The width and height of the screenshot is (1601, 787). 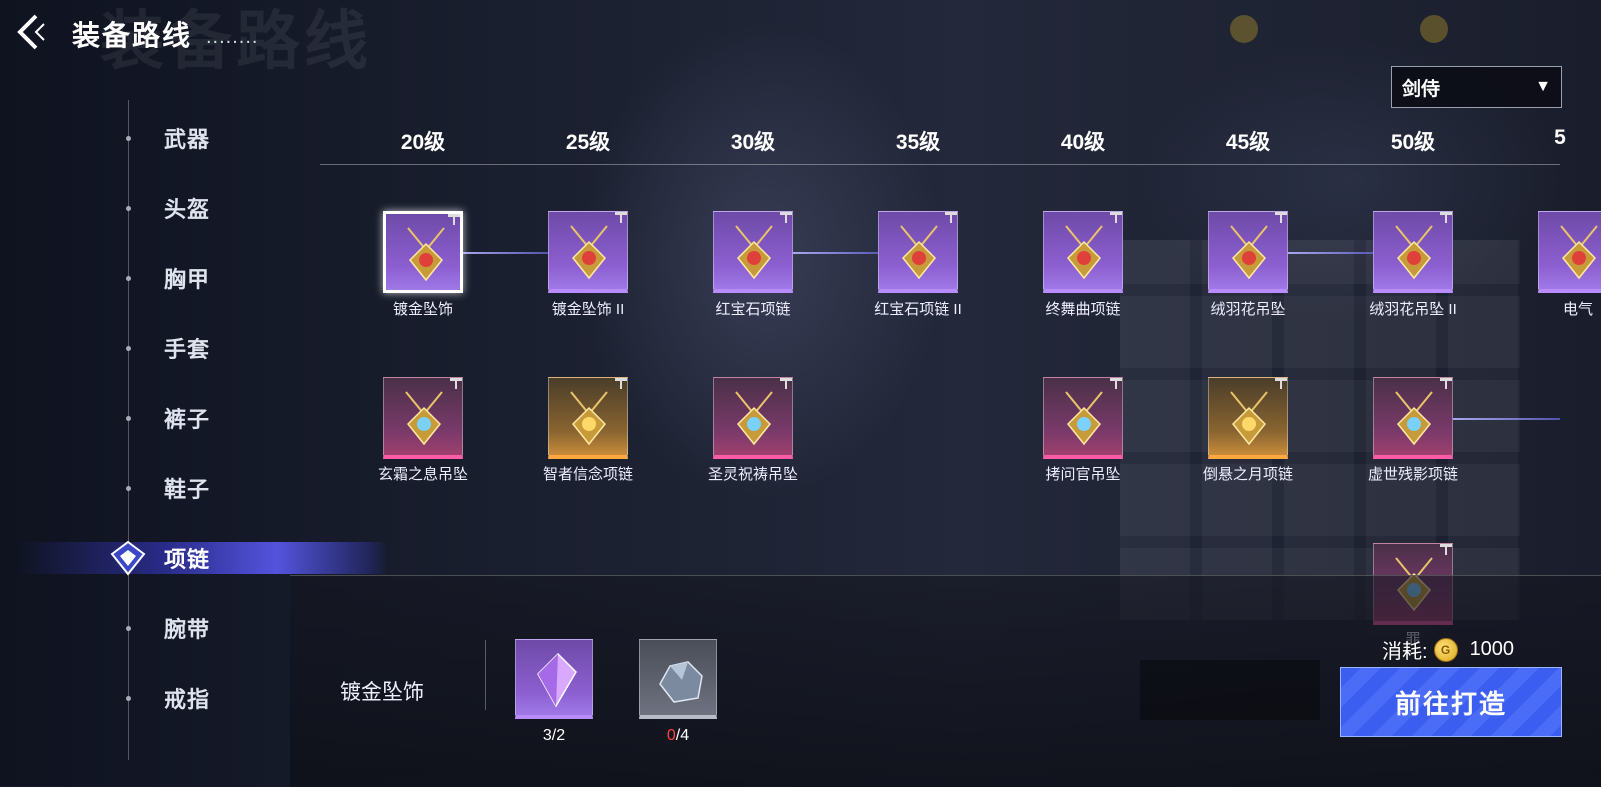 What do you see at coordinates (217, 208) in the screenshot?
I see `nav-item: 头盔` at bounding box center [217, 208].